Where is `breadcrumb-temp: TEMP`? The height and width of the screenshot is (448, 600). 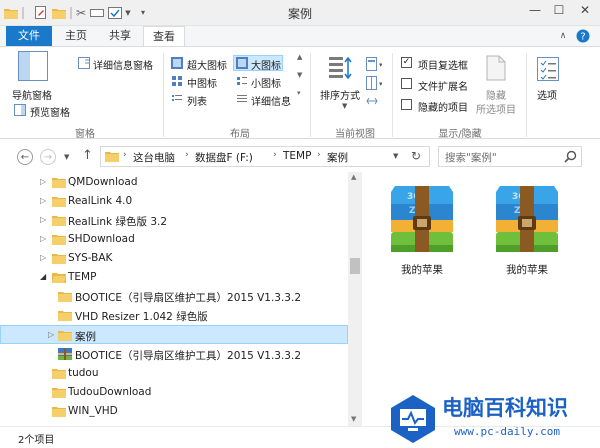 breadcrumb-temp: TEMP is located at coordinates (297, 156).